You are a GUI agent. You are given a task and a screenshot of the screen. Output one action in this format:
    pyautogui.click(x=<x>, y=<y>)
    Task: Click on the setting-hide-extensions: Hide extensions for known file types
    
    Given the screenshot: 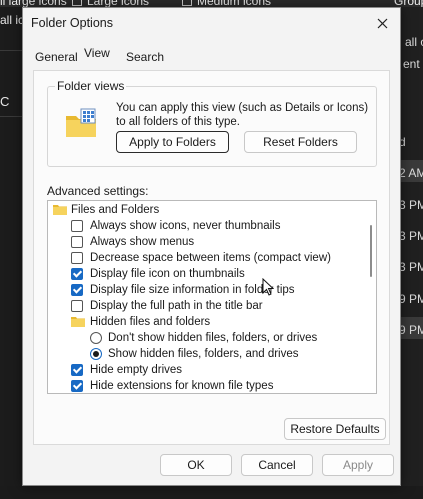 What is the action you would take?
    pyautogui.click(x=207, y=385)
    